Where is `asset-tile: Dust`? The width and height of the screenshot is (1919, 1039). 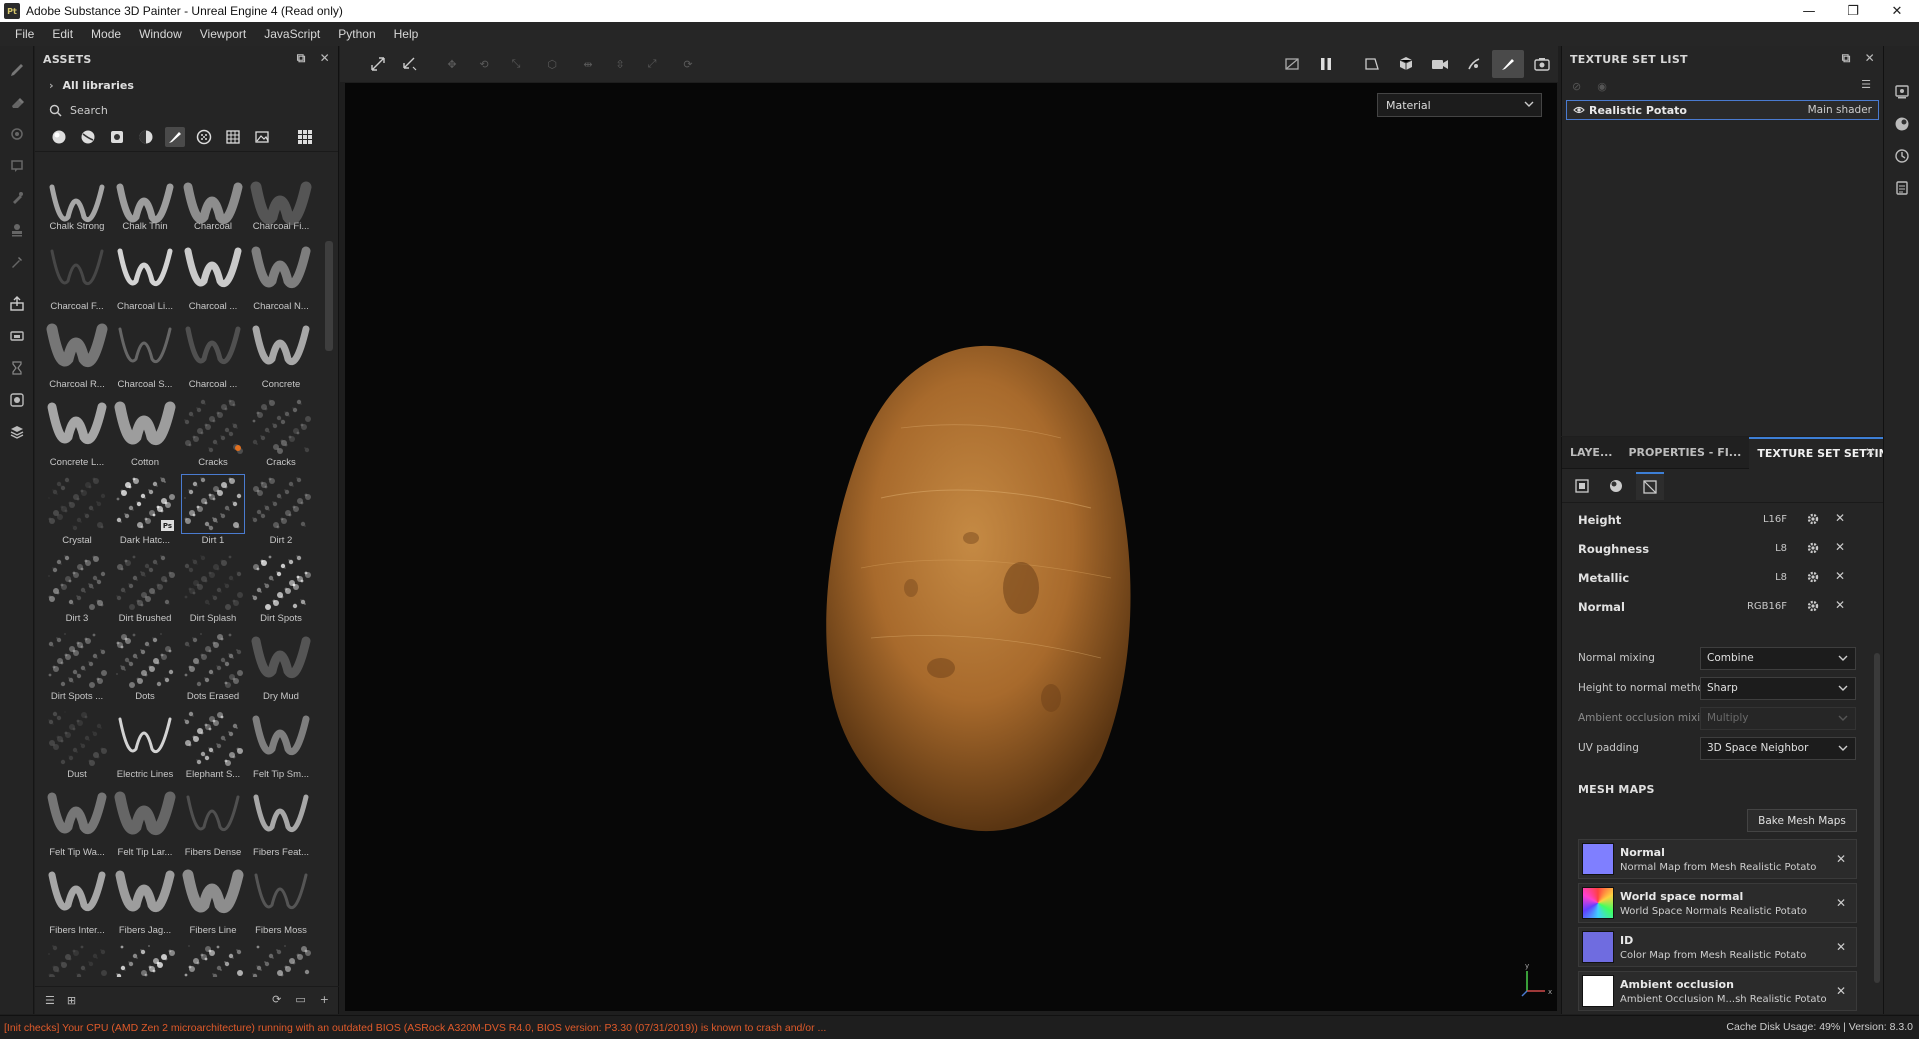
asset-tile: Dust is located at coordinates (77, 746).